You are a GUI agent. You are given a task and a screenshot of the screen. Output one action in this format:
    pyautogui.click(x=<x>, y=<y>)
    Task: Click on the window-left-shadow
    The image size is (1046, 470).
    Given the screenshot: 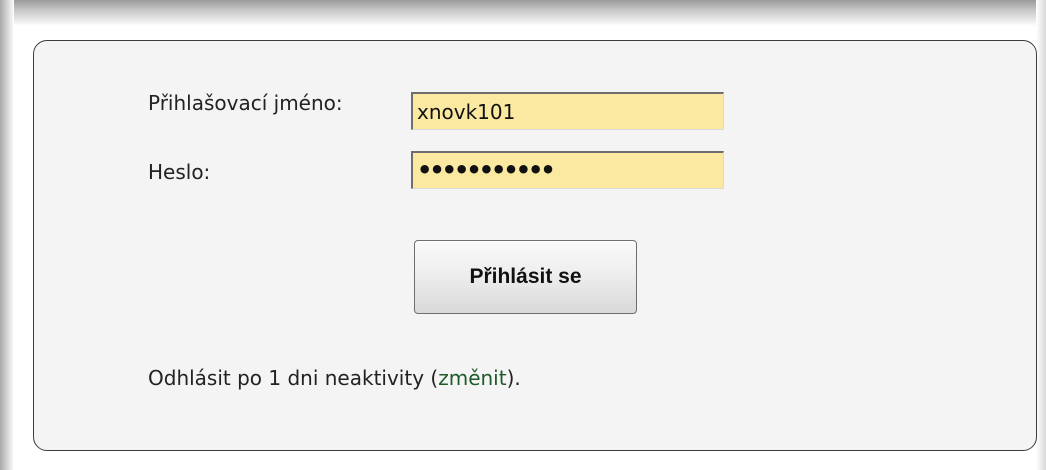 What is the action you would take?
    pyautogui.click(x=7, y=235)
    